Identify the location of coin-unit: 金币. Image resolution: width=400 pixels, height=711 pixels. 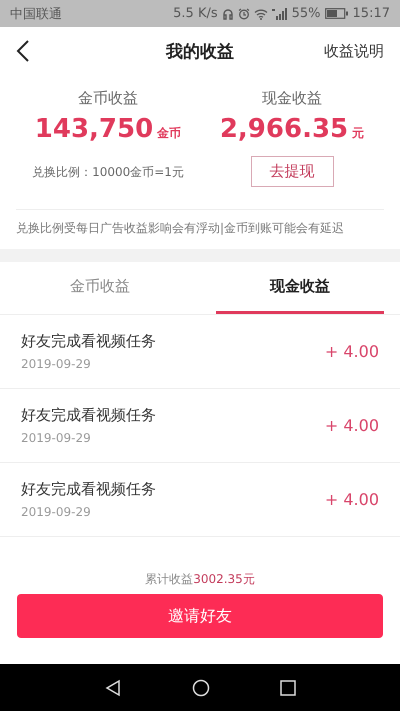
(169, 133).